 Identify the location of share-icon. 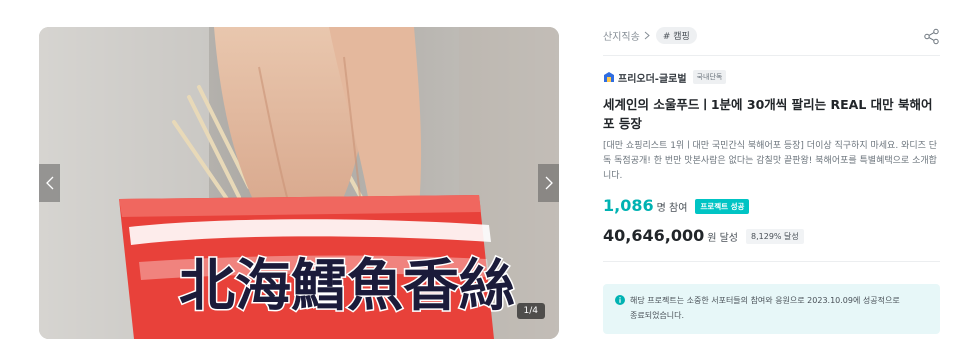
(931, 36).